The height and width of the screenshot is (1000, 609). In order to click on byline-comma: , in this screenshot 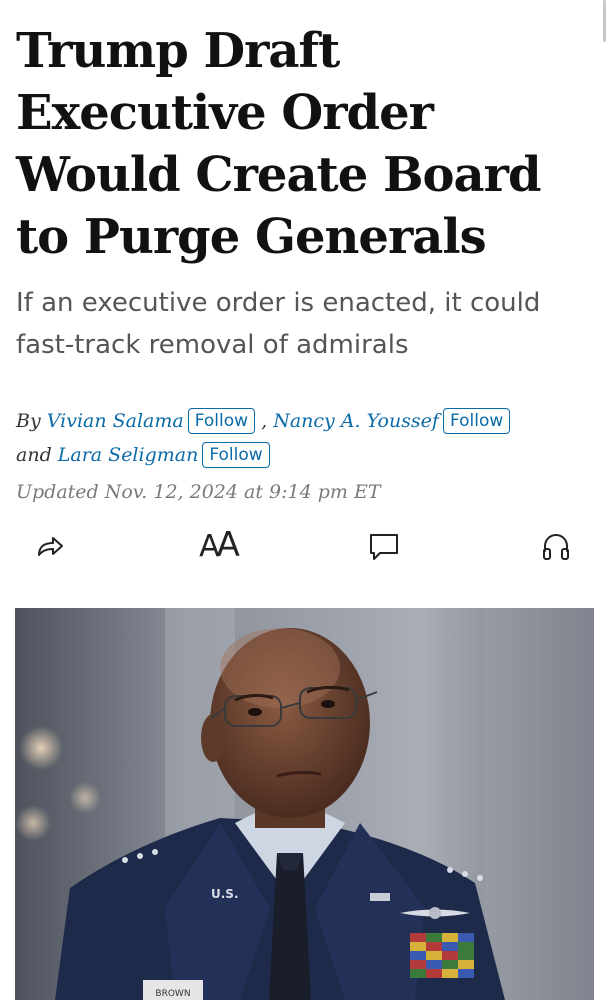, I will do `click(264, 421)`.